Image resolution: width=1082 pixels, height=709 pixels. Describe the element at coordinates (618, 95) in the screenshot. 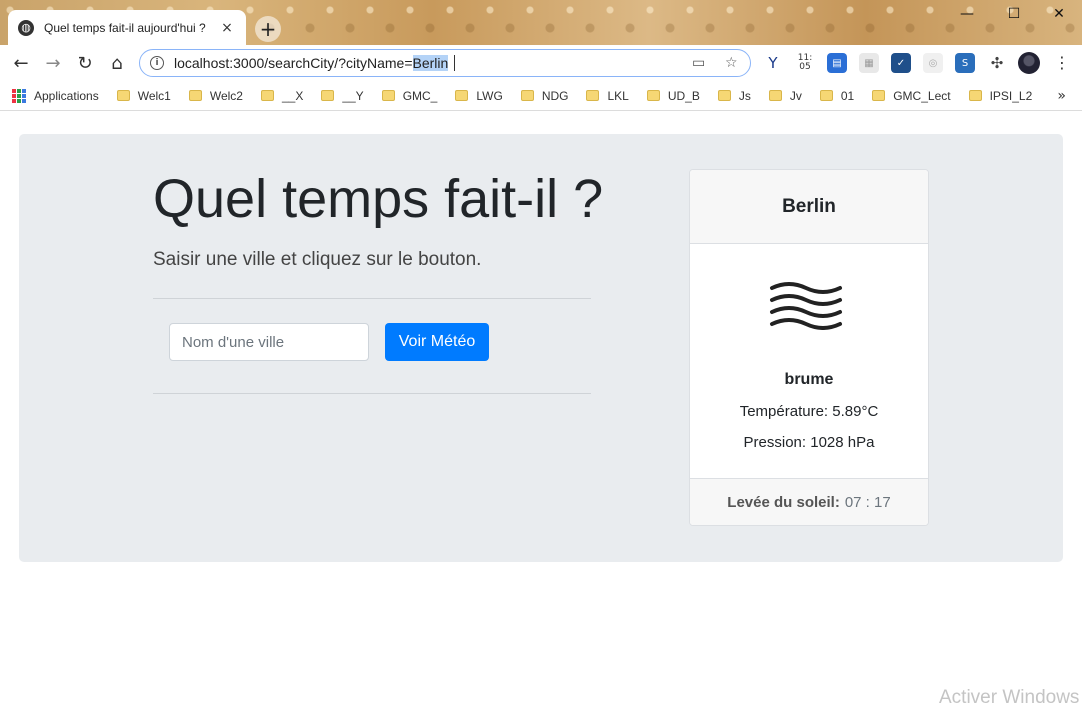

I see `bookmark-label: LKL` at that location.